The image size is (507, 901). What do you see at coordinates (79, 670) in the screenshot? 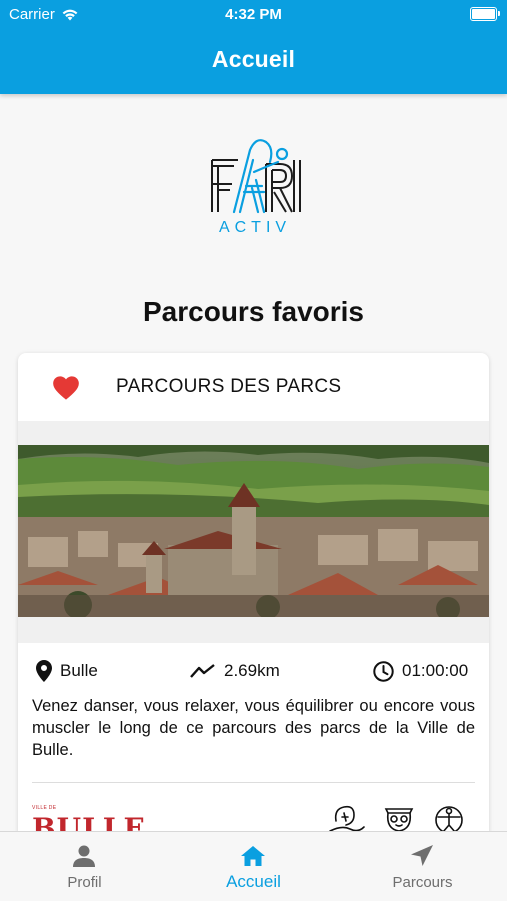
I see `route-location-text: Bulle` at bounding box center [79, 670].